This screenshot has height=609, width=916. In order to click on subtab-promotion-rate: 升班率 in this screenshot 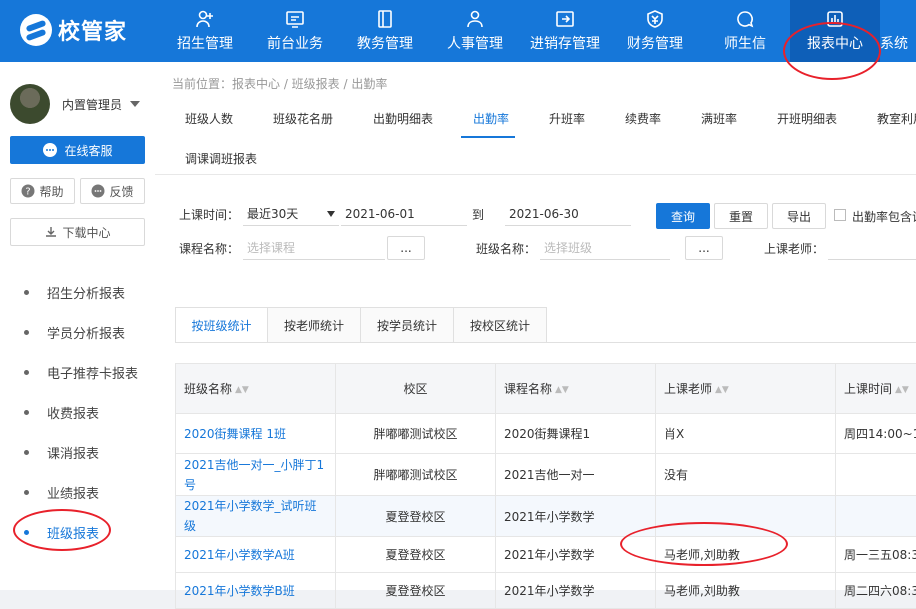, I will do `click(567, 118)`.